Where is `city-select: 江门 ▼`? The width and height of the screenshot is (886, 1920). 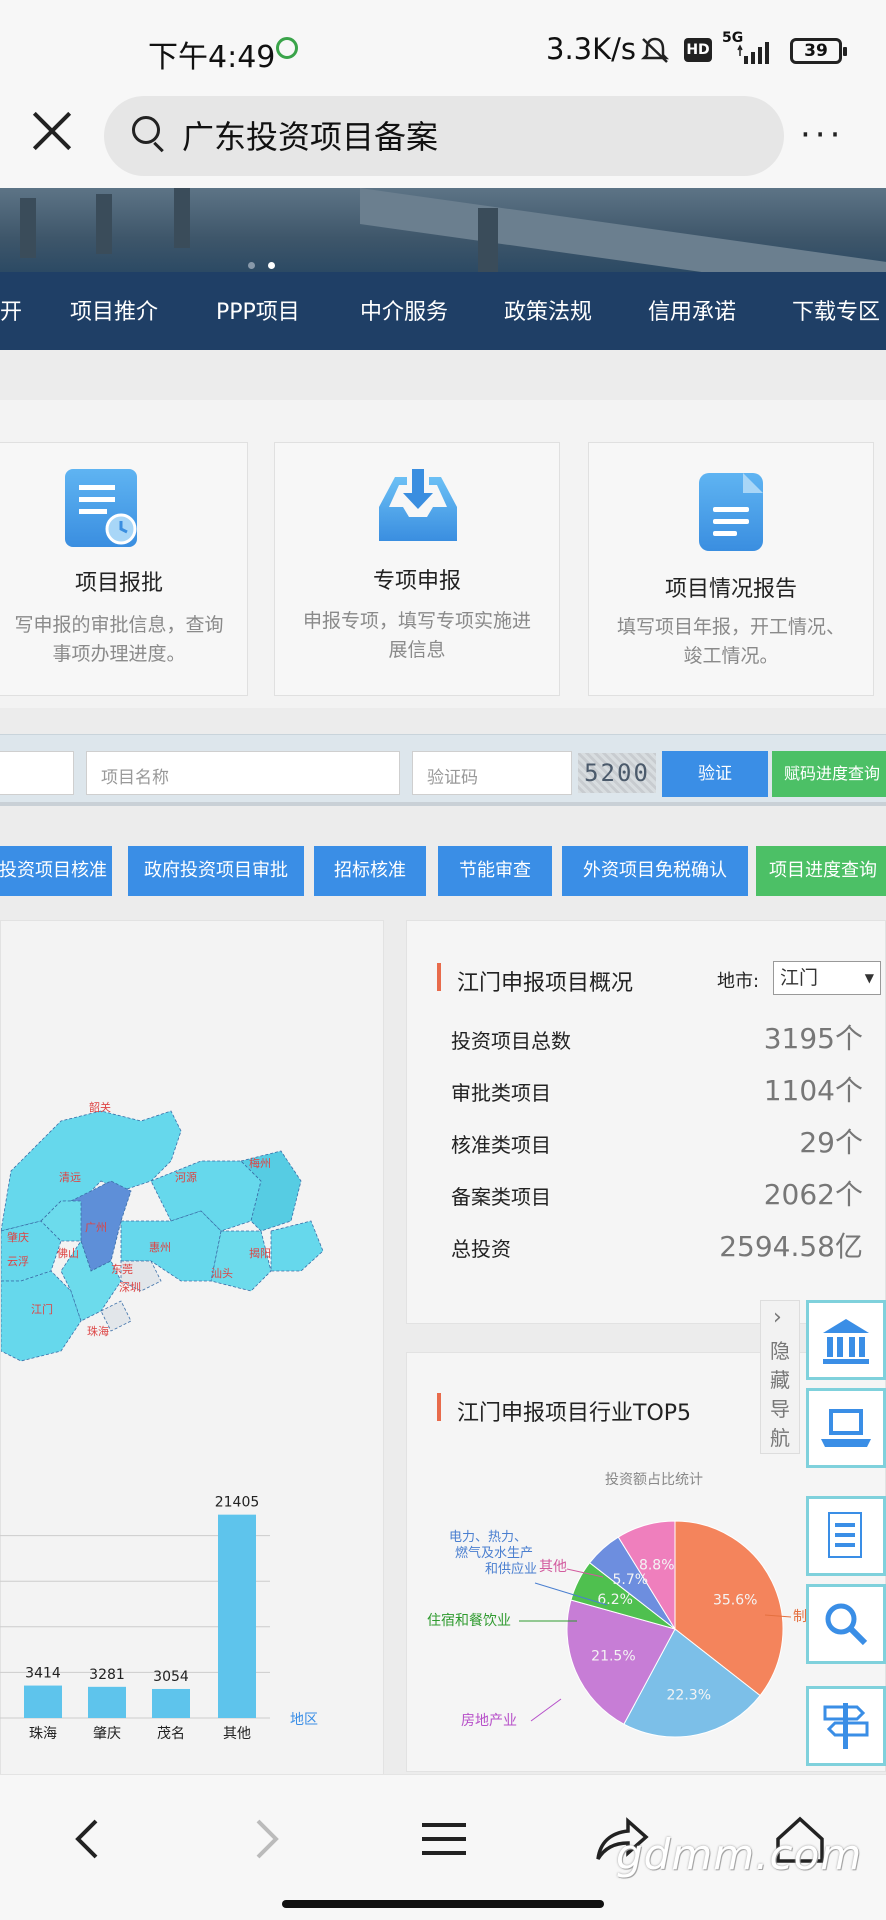
city-select: 江门 ▼ is located at coordinates (827, 978).